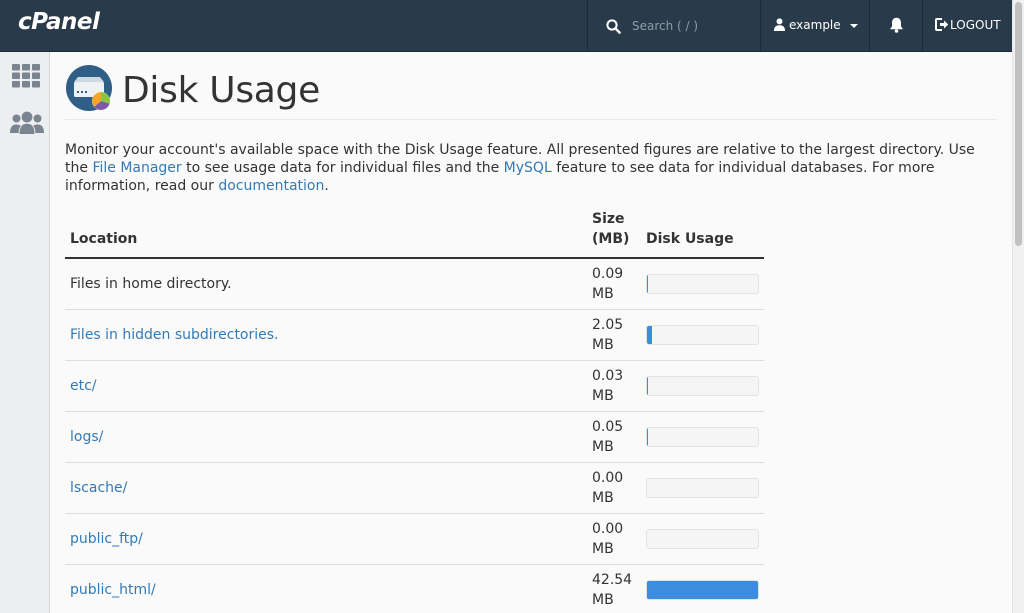 The height and width of the screenshot is (613, 1024). I want to click on documentation-link: documentation, so click(271, 186).